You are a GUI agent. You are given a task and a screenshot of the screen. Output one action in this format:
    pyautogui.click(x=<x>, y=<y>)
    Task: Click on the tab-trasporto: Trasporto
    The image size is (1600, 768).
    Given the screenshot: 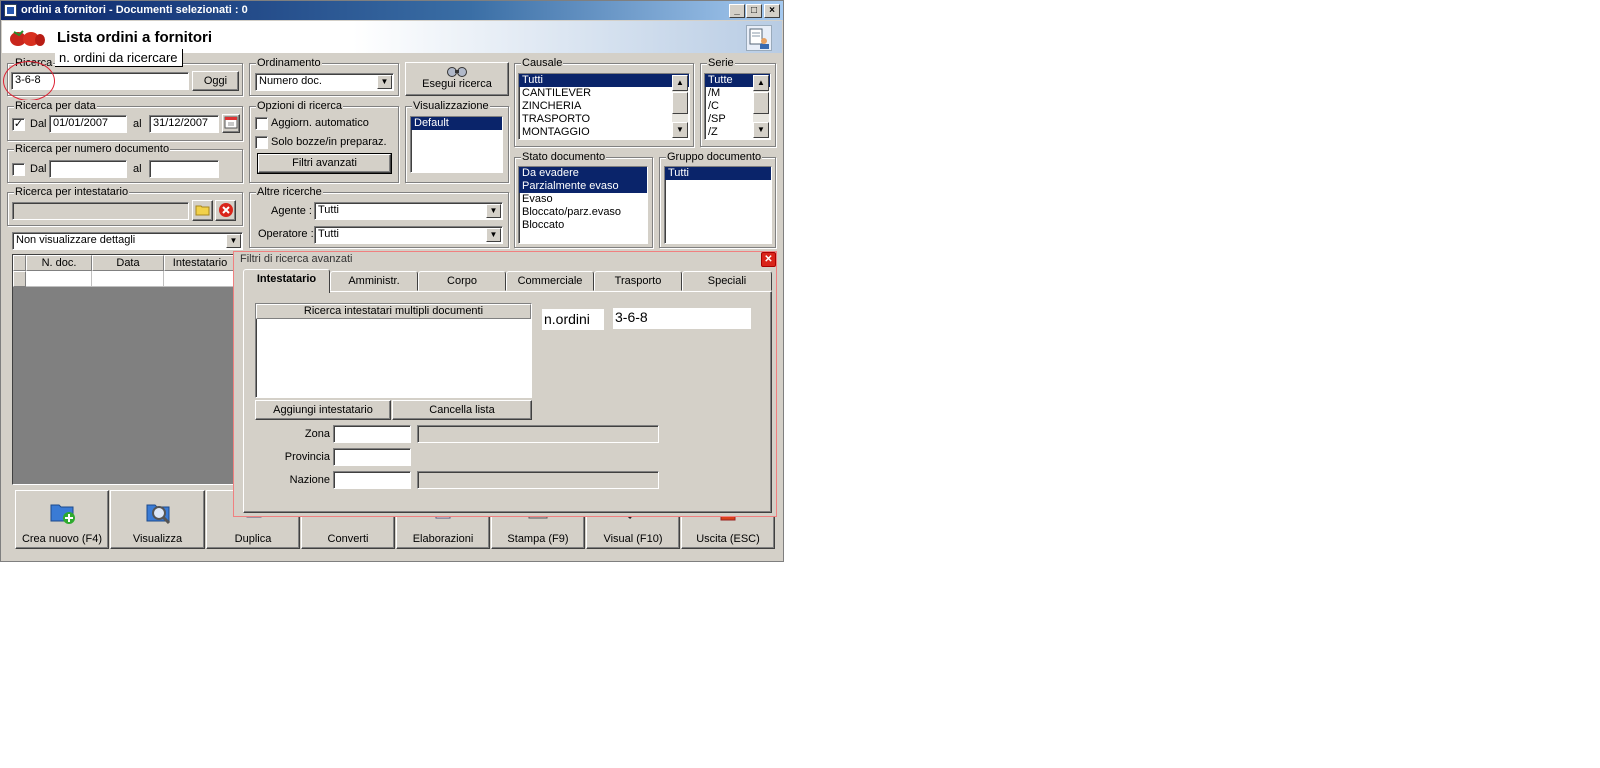 What is the action you would take?
    pyautogui.click(x=638, y=281)
    